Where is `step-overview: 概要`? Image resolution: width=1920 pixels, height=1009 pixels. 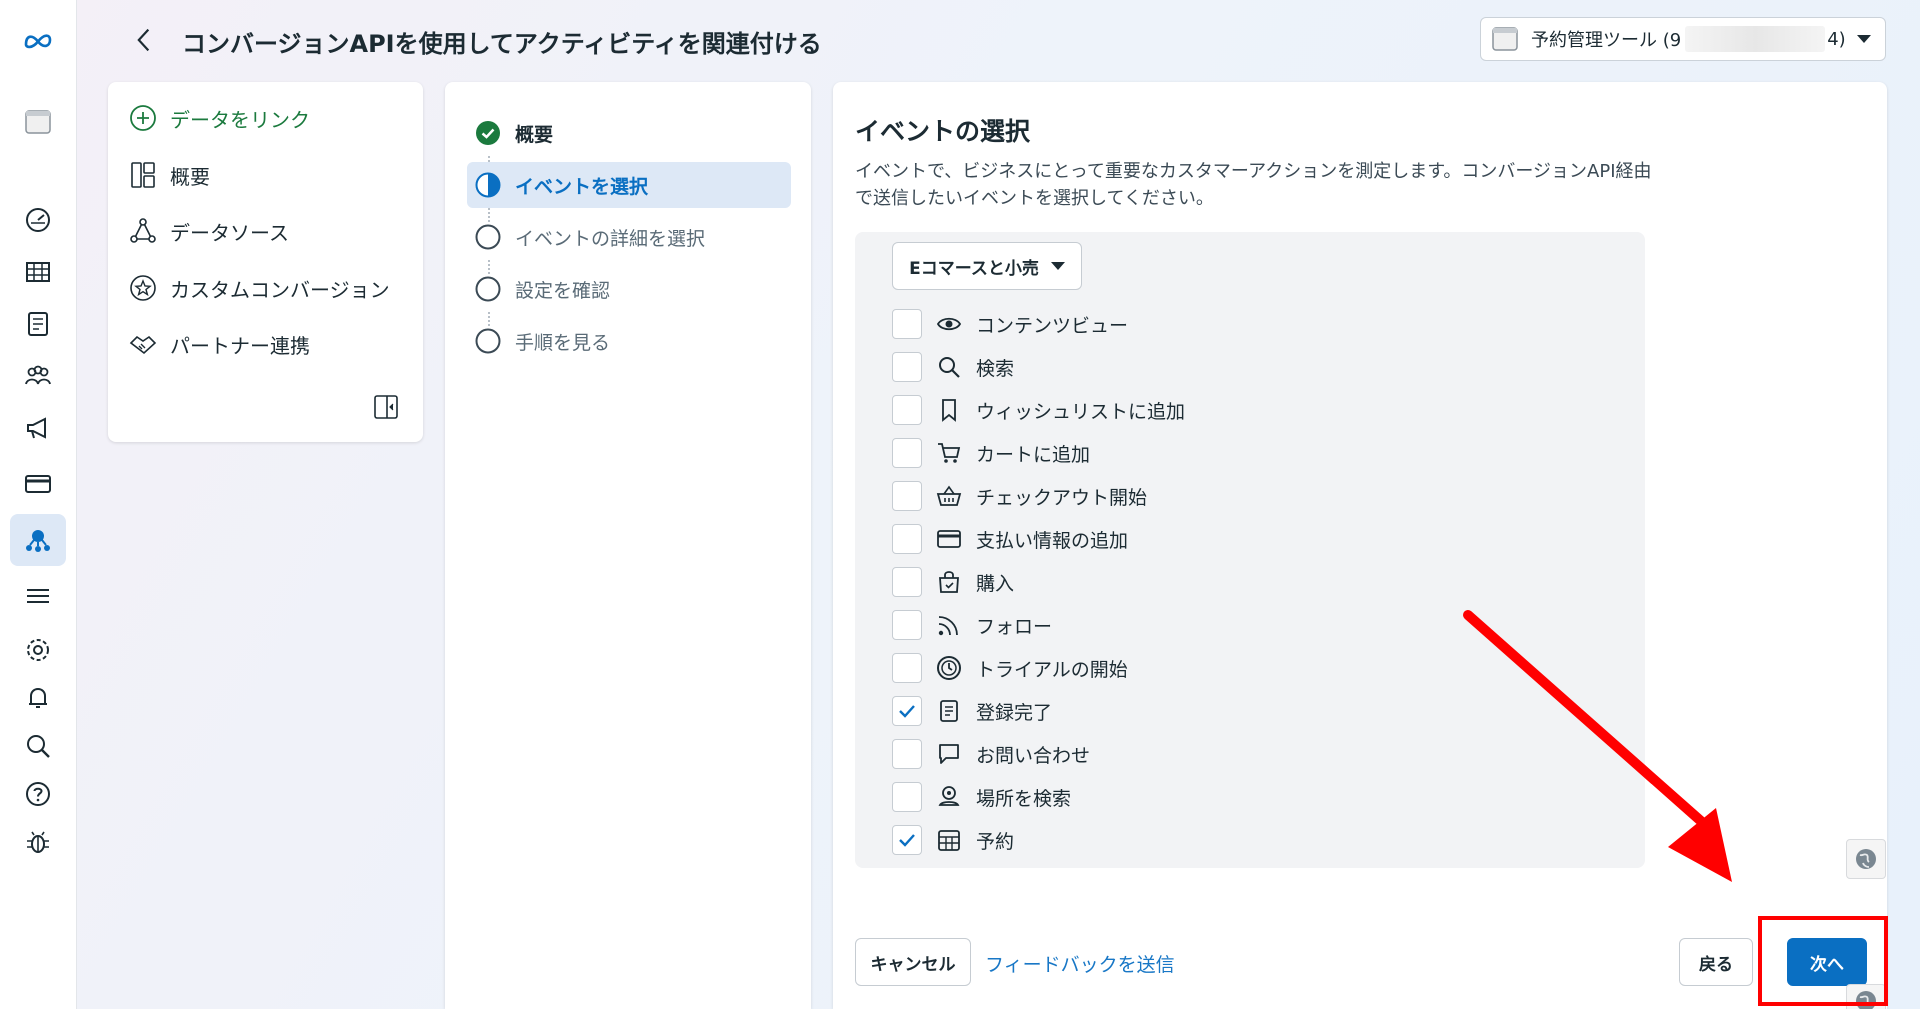
step-overview: 概要 is located at coordinates (629, 133).